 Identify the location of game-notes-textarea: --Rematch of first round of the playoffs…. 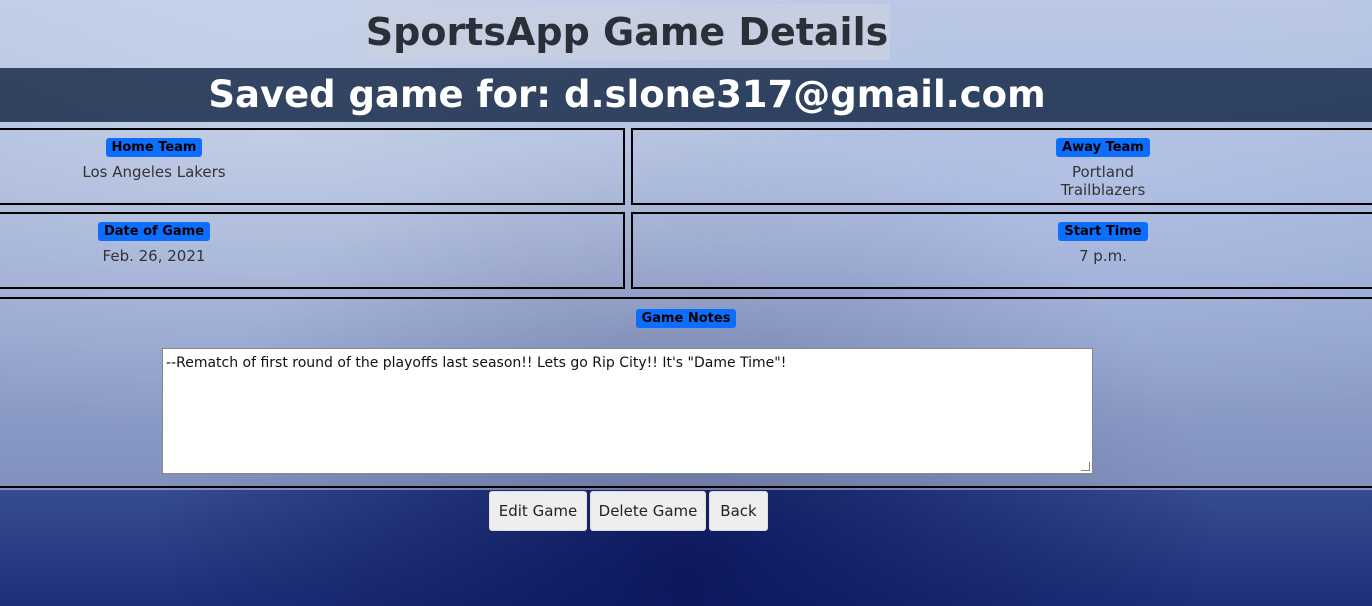
(627, 411).